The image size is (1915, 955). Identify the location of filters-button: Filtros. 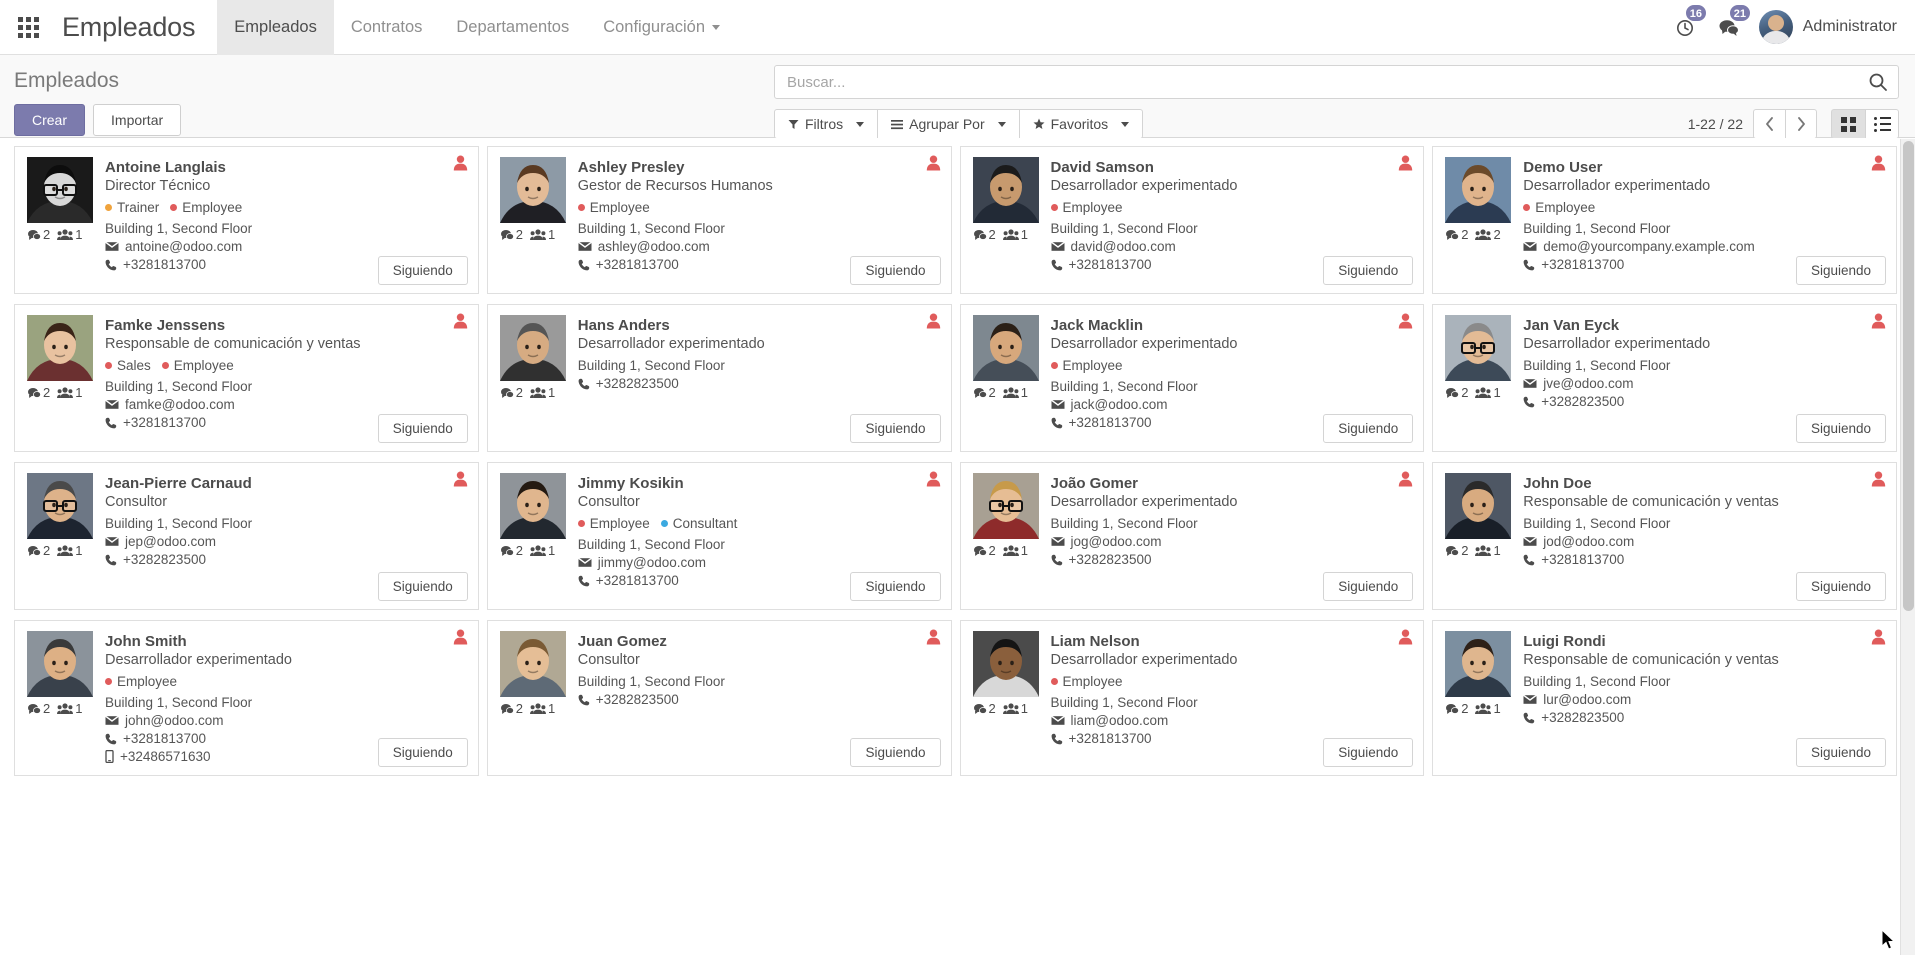
(826, 124).